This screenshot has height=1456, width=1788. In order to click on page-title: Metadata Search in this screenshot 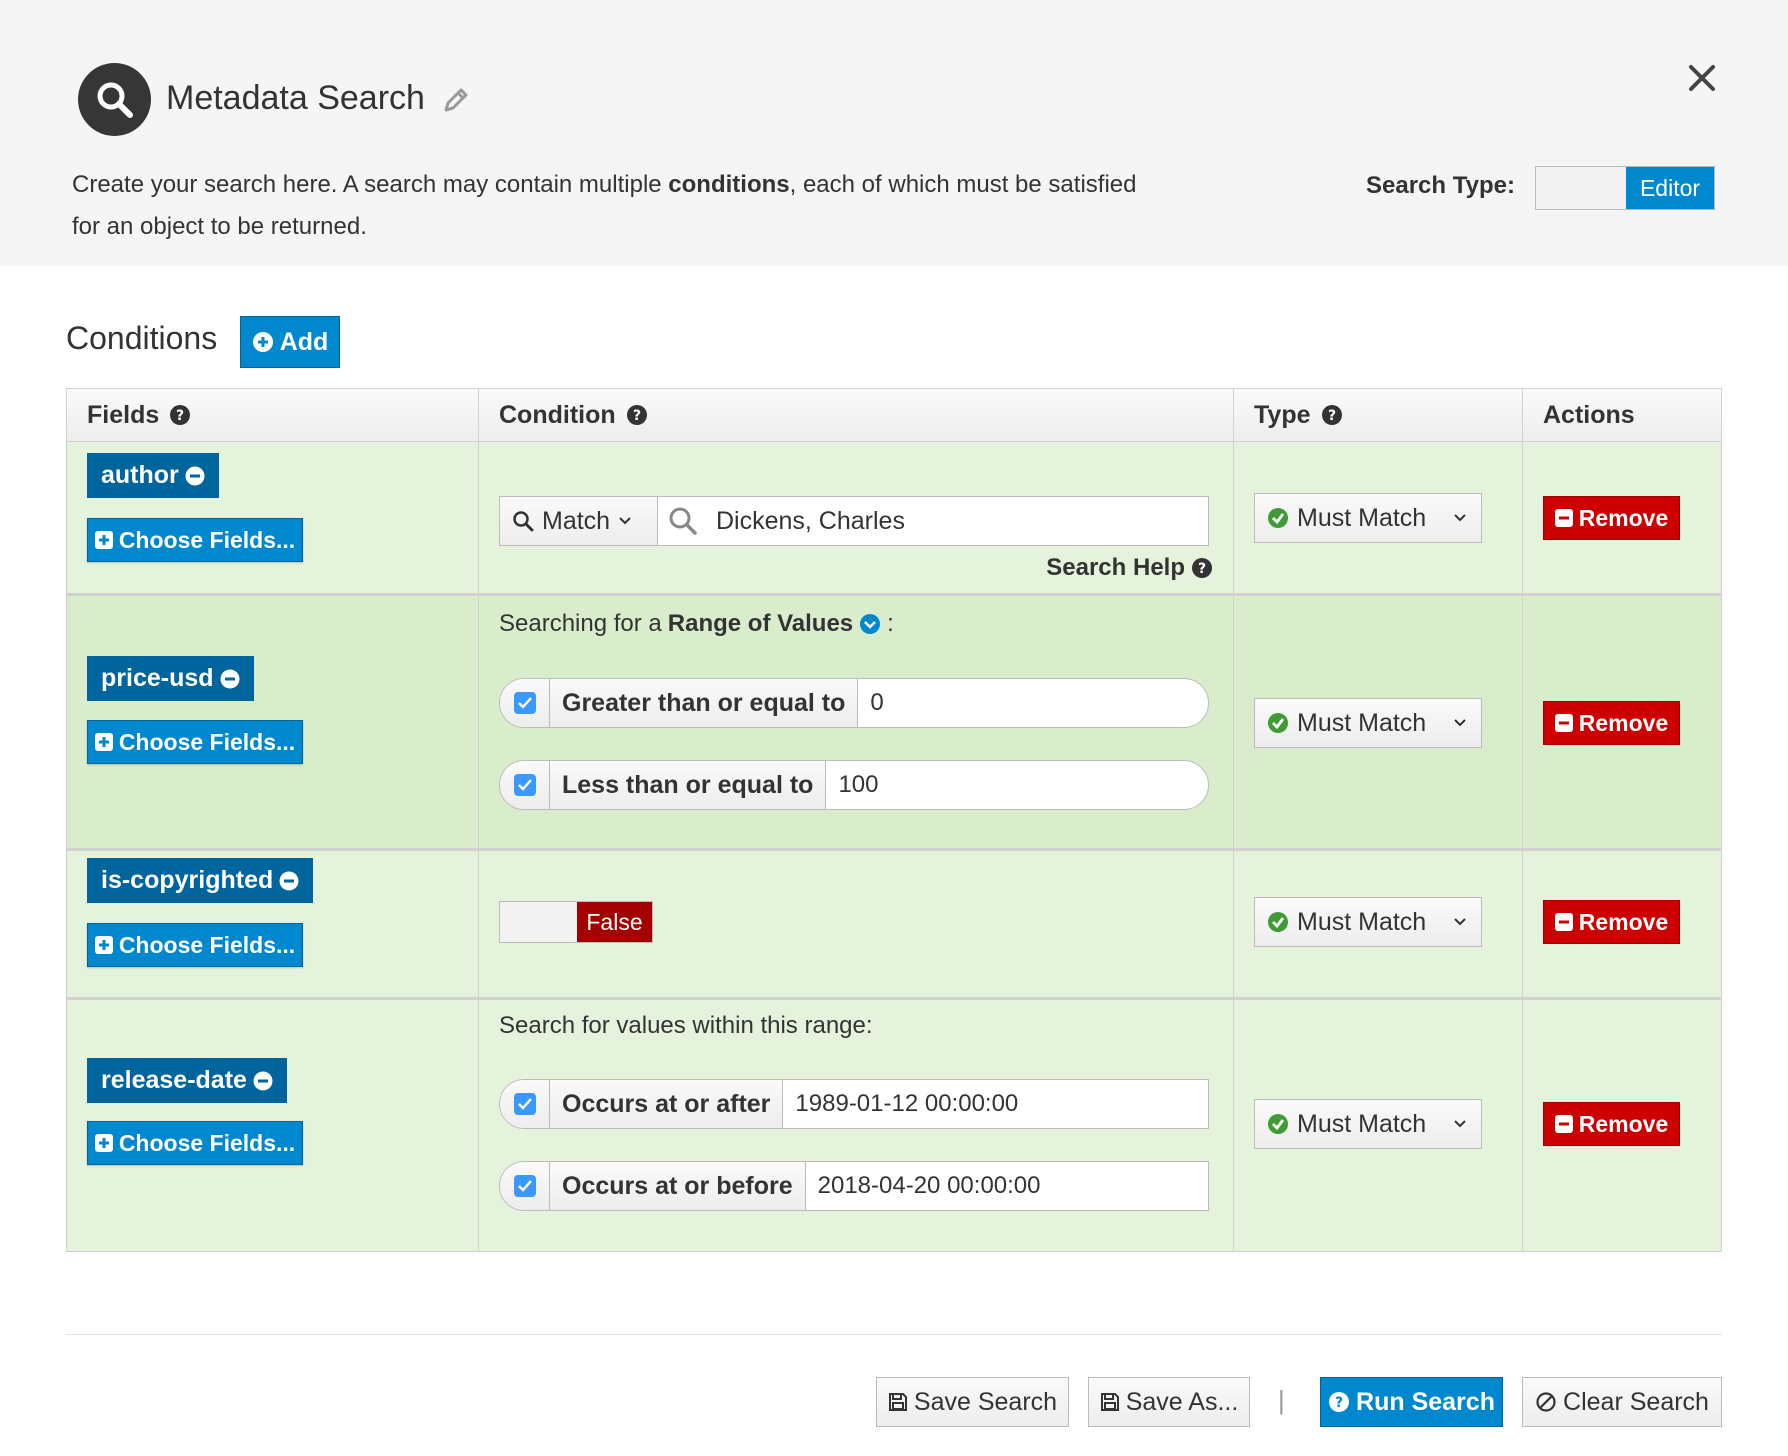, I will do `click(295, 98)`.